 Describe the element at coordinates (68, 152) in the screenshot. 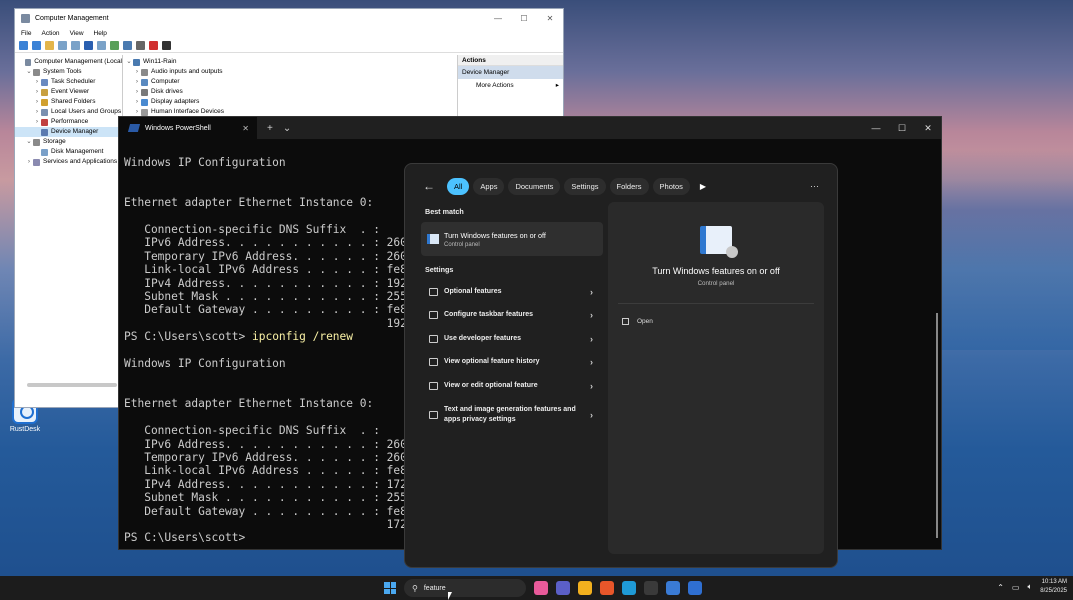

I see `tree-item: Disk Management` at that location.